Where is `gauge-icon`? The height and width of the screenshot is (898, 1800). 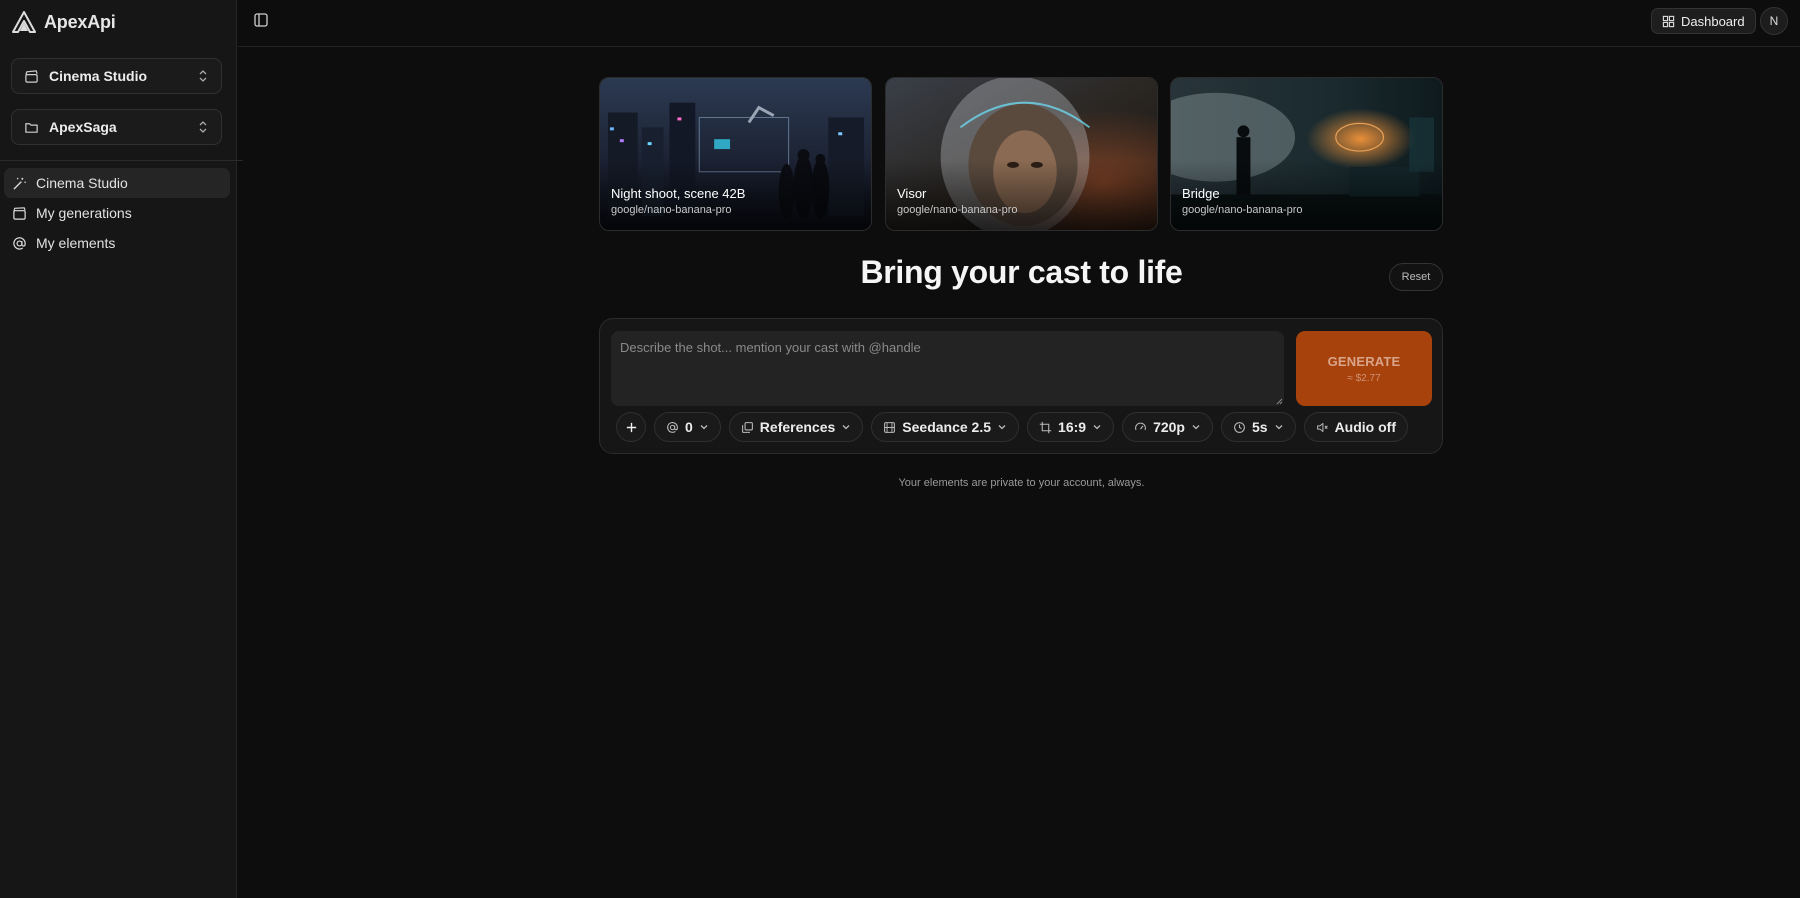
gauge-icon is located at coordinates (1140, 426).